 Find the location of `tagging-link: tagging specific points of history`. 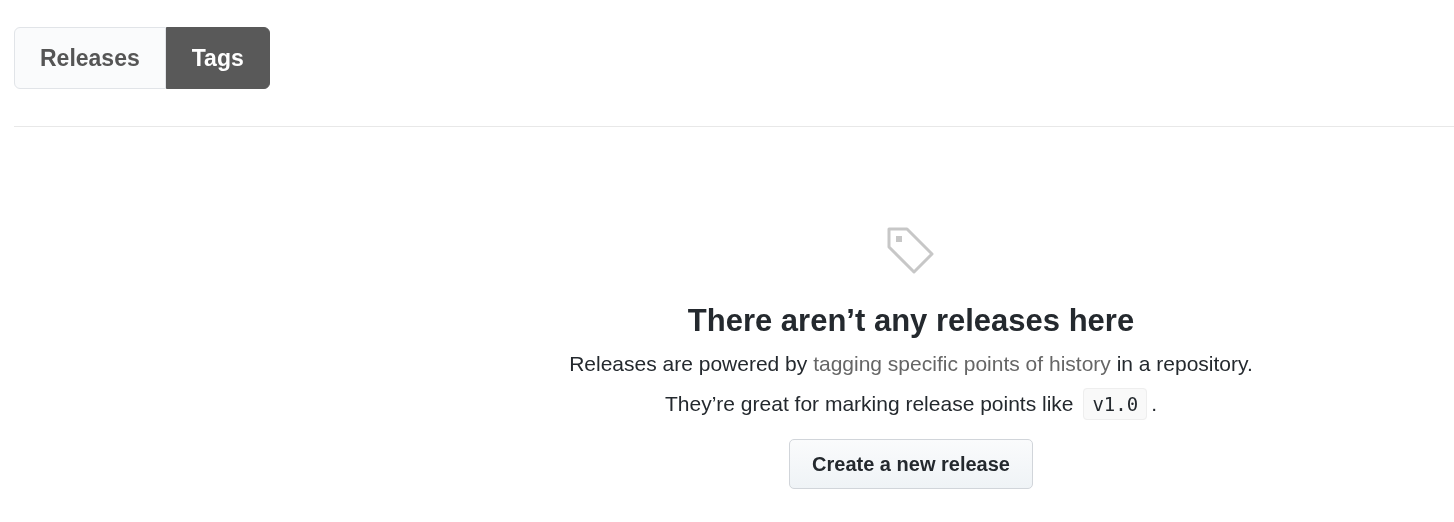

tagging-link: tagging specific points of history is located at coordinates (962, 363).